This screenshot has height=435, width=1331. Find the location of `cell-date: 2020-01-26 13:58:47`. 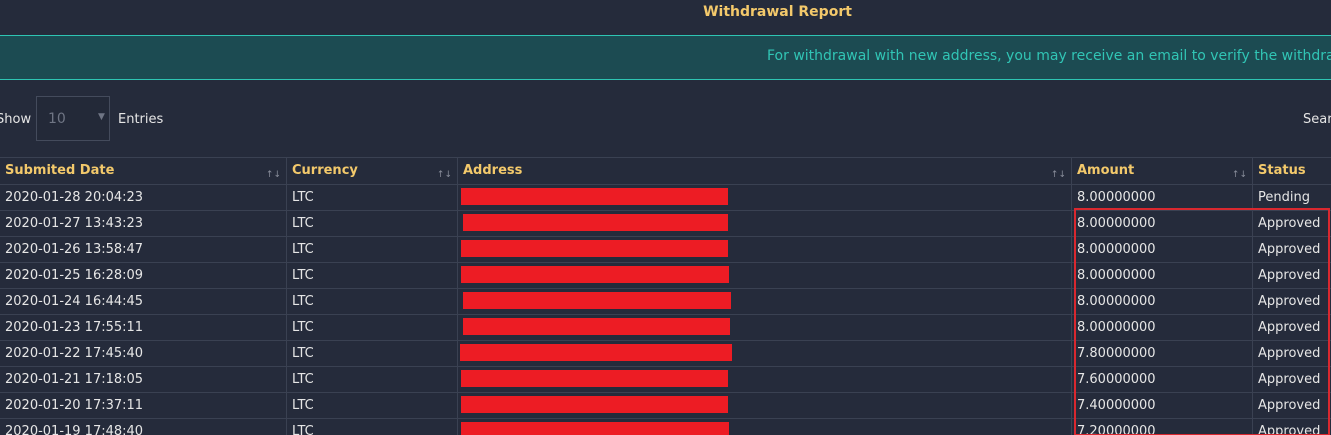

cell-date: 2020-01-26 13:58:47 is located at coordinates (143, 249).